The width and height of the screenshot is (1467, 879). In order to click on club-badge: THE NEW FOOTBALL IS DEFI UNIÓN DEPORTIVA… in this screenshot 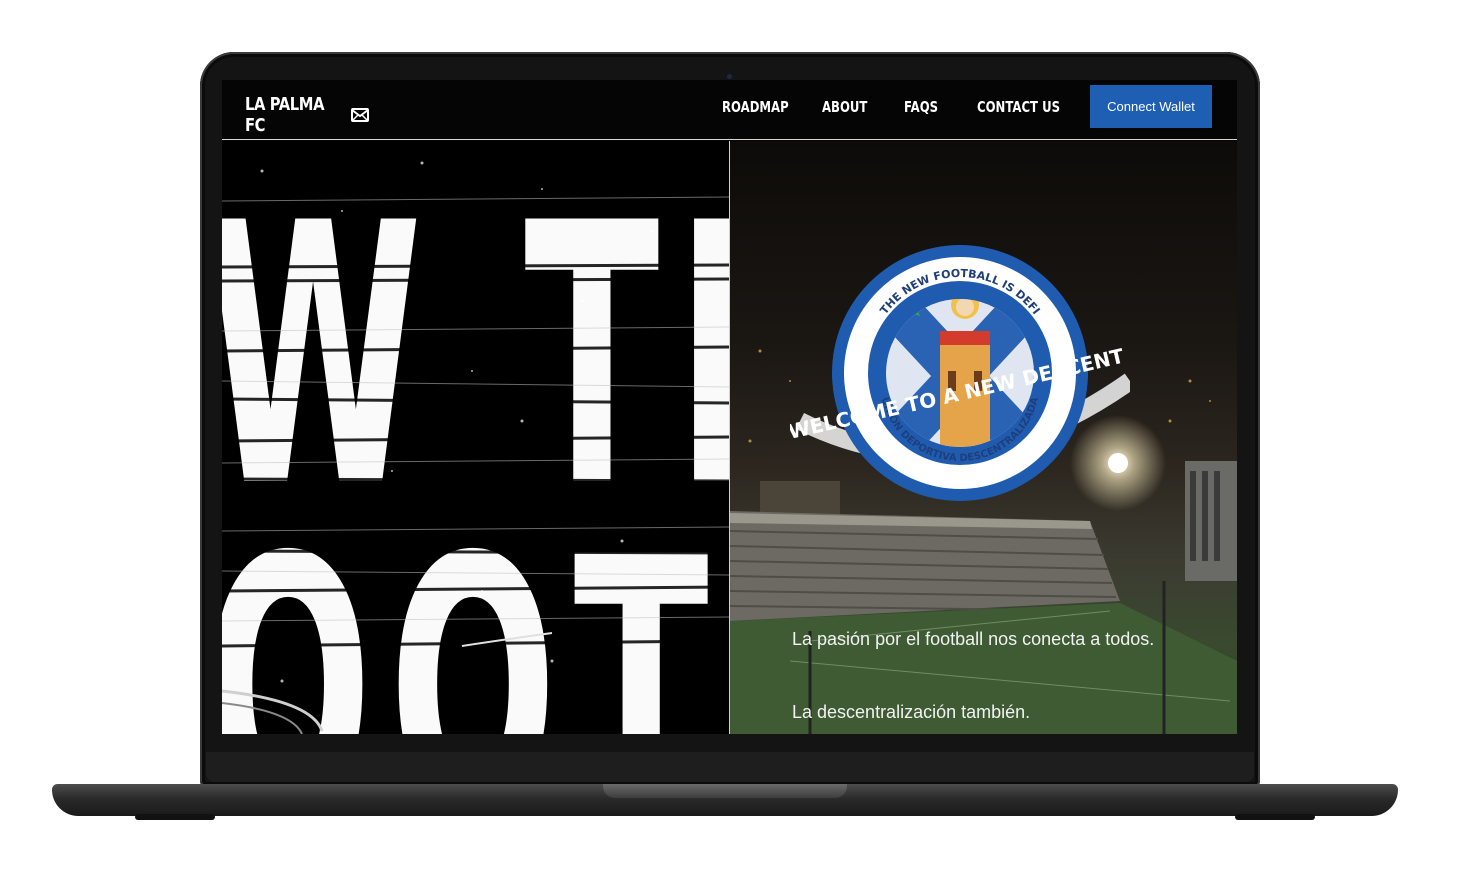, I will do `click(960, 361)`.